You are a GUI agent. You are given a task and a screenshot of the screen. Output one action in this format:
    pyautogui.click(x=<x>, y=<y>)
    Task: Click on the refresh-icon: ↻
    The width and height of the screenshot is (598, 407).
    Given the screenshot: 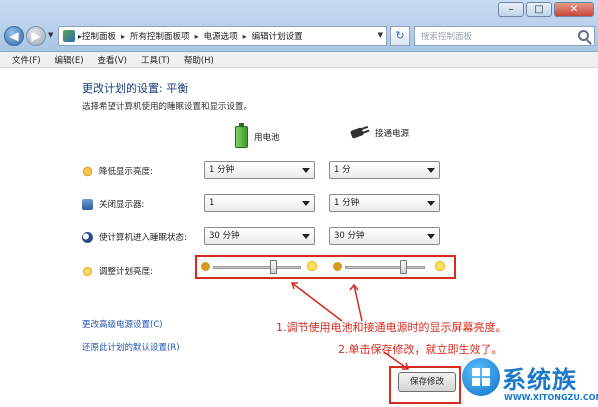 What is the action you would take?
    pyautogui.click(x=400, y=35)
    